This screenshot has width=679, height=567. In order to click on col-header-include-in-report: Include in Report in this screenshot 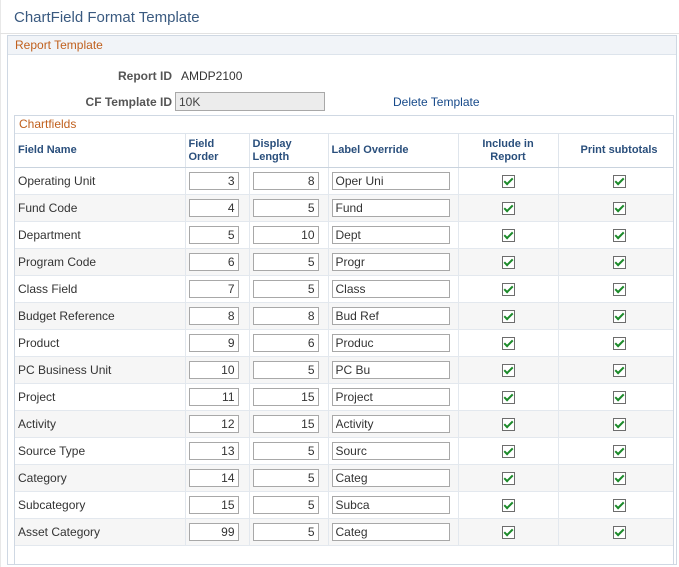, I will do `click(508, 151)`.